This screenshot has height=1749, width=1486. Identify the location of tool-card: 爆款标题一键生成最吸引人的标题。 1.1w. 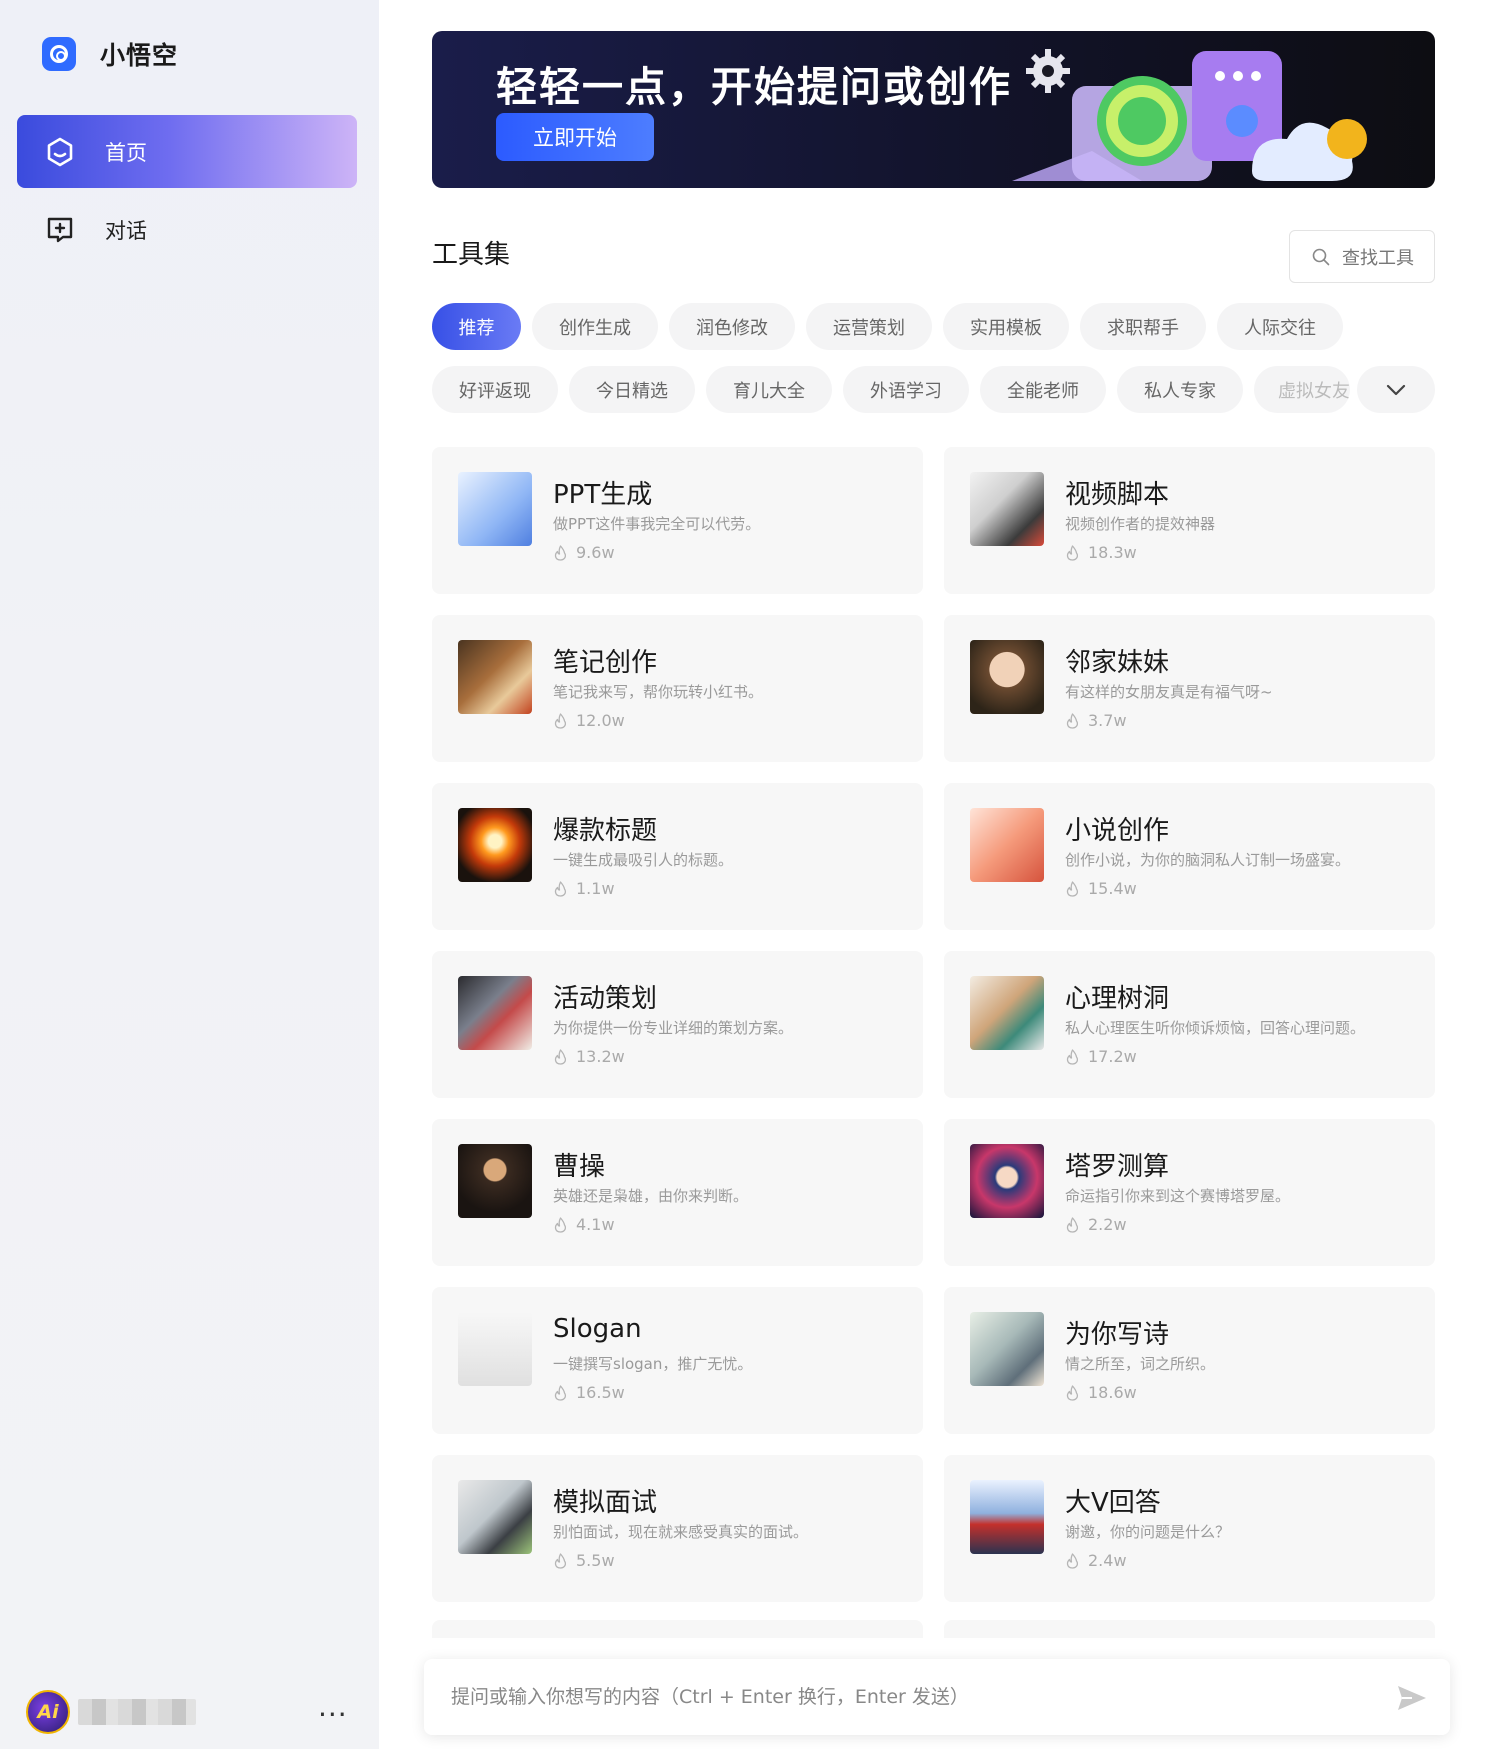
(677, 856).